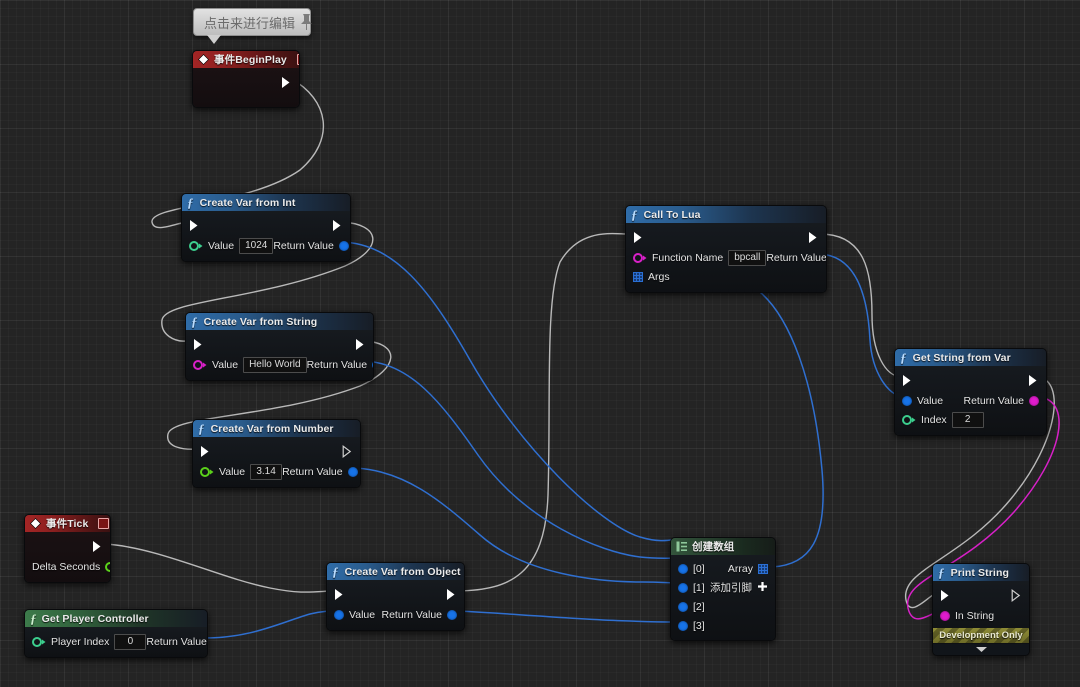 Image resolution: width=1080 pixels, height=687 pixels. I want to click on string-value-field: Hello World, so click(275, 364).